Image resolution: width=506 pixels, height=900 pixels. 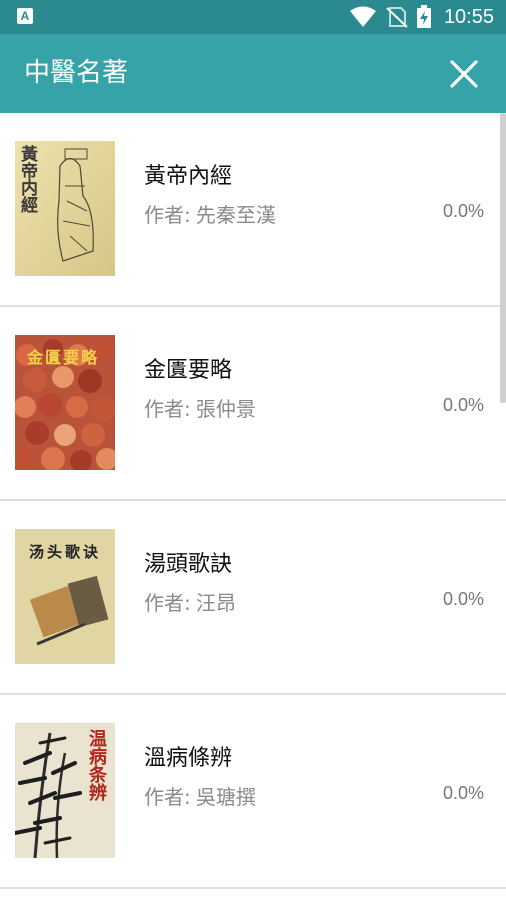 I want to click on author-name: 先秦至漢, so click(x=235, y=215).